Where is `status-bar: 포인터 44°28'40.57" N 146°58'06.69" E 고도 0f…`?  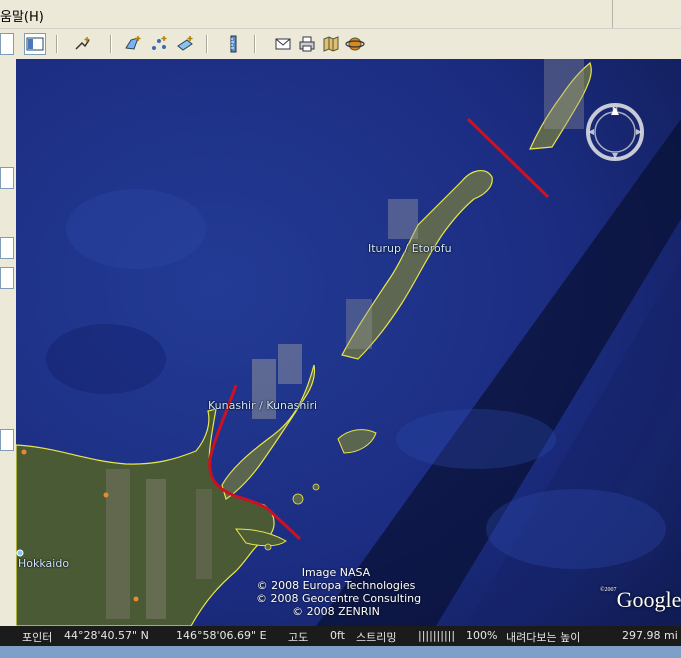
status-bar: 포인터 44°28'40.57" N 146°58'06.69" E 고도 0f… is located at coordinates (340, 636).